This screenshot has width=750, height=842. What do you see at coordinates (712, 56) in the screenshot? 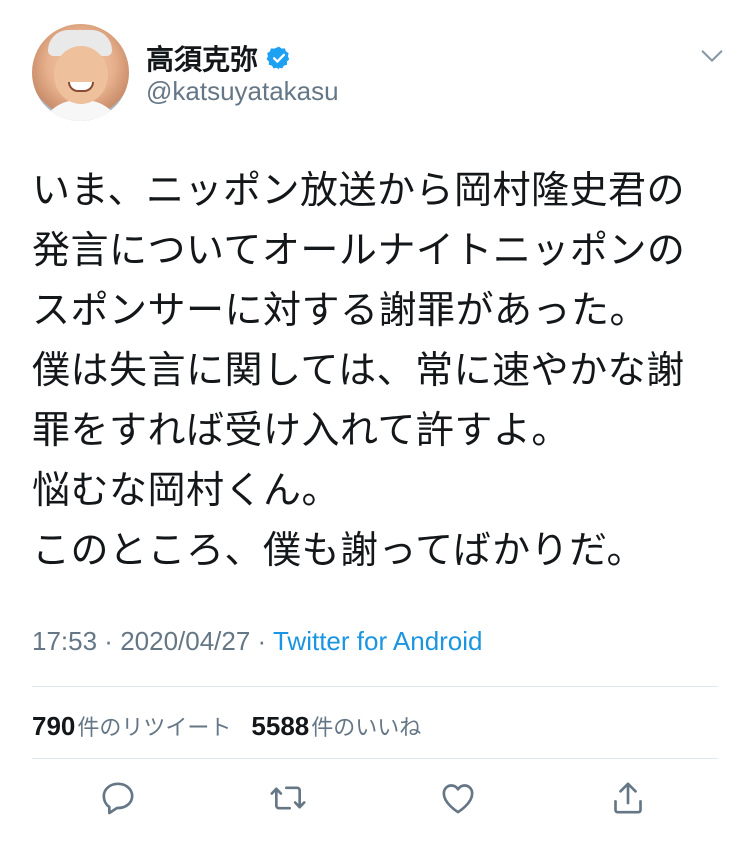
I see `chevron-down-icon` at bounding box center [712, 56].